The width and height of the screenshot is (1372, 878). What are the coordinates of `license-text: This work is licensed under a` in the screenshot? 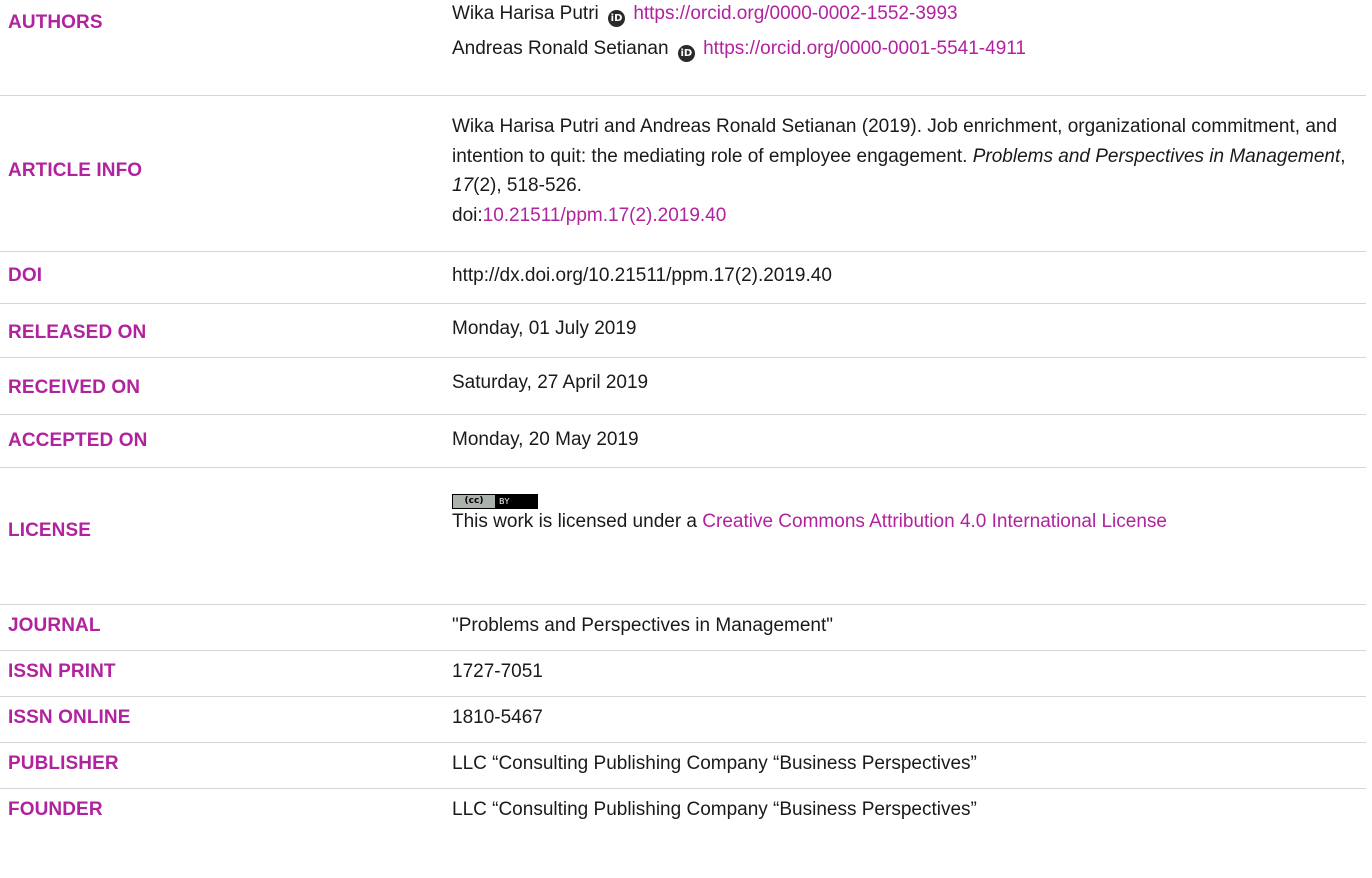 It's located at (577, 521).